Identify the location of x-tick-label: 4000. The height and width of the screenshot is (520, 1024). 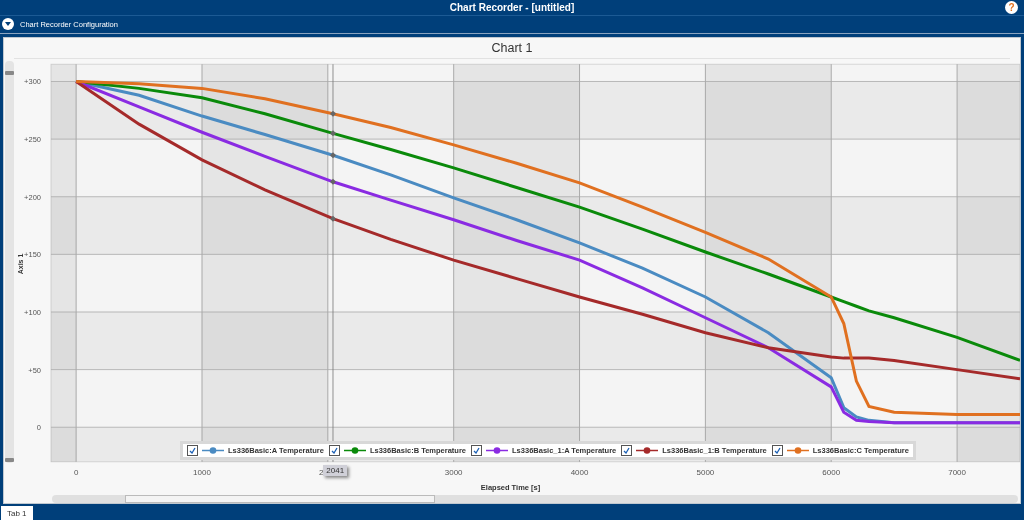
(579, 472).